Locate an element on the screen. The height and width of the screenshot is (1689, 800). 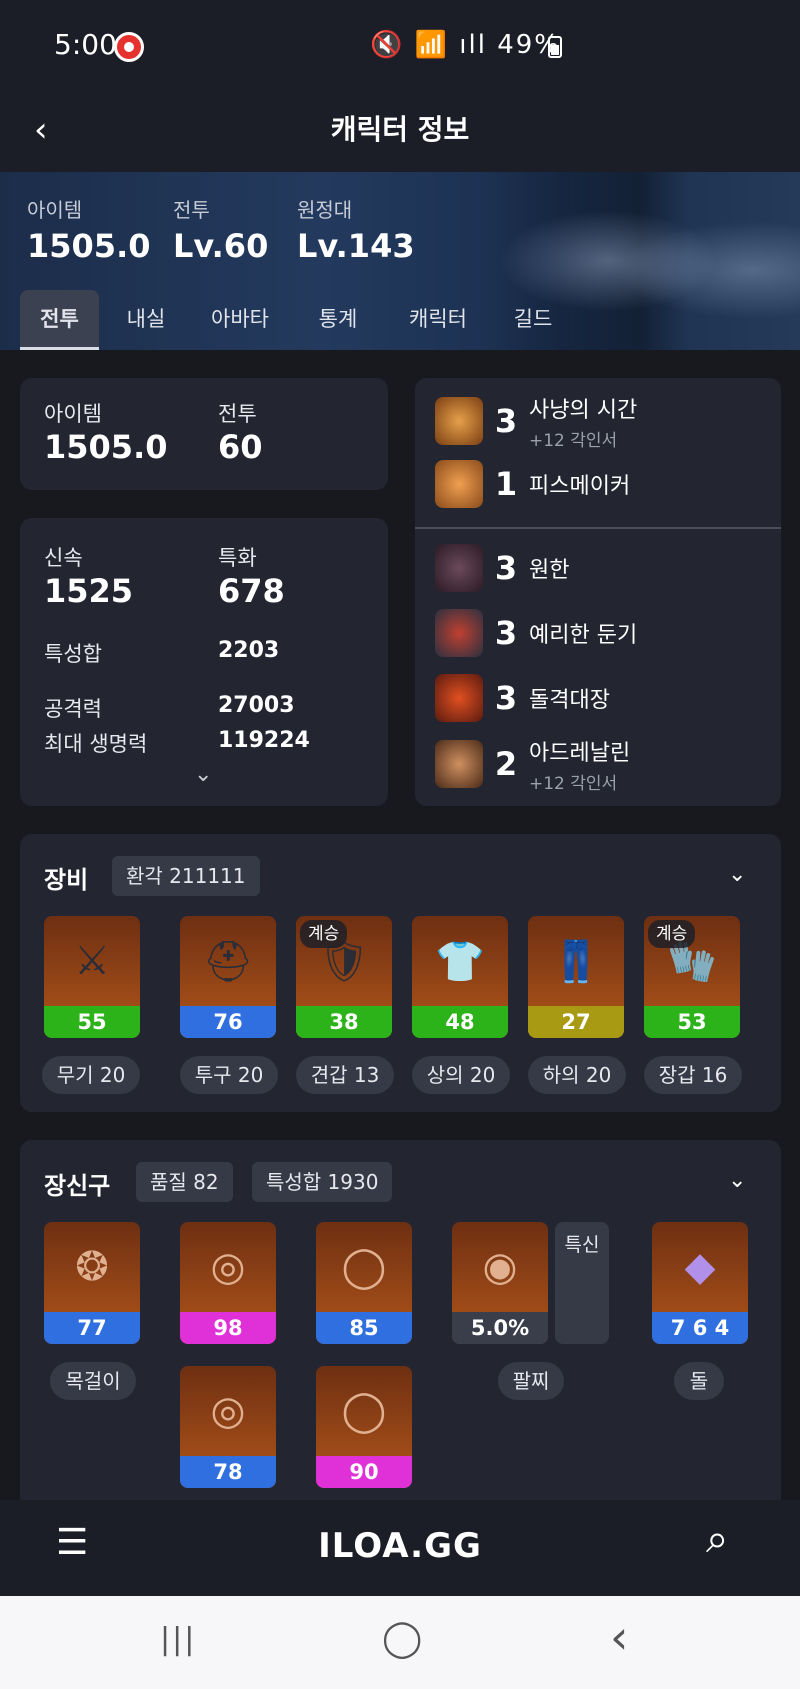
accessory-ring-2: ◯ 90 is located at coordinates (364, 1427).